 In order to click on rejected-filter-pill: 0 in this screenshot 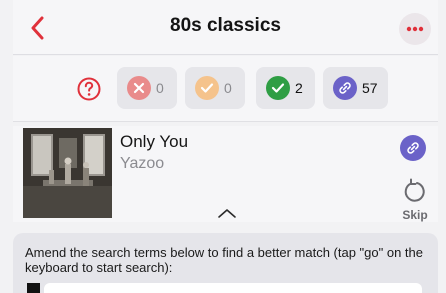, I will do `click(147, 88)`.